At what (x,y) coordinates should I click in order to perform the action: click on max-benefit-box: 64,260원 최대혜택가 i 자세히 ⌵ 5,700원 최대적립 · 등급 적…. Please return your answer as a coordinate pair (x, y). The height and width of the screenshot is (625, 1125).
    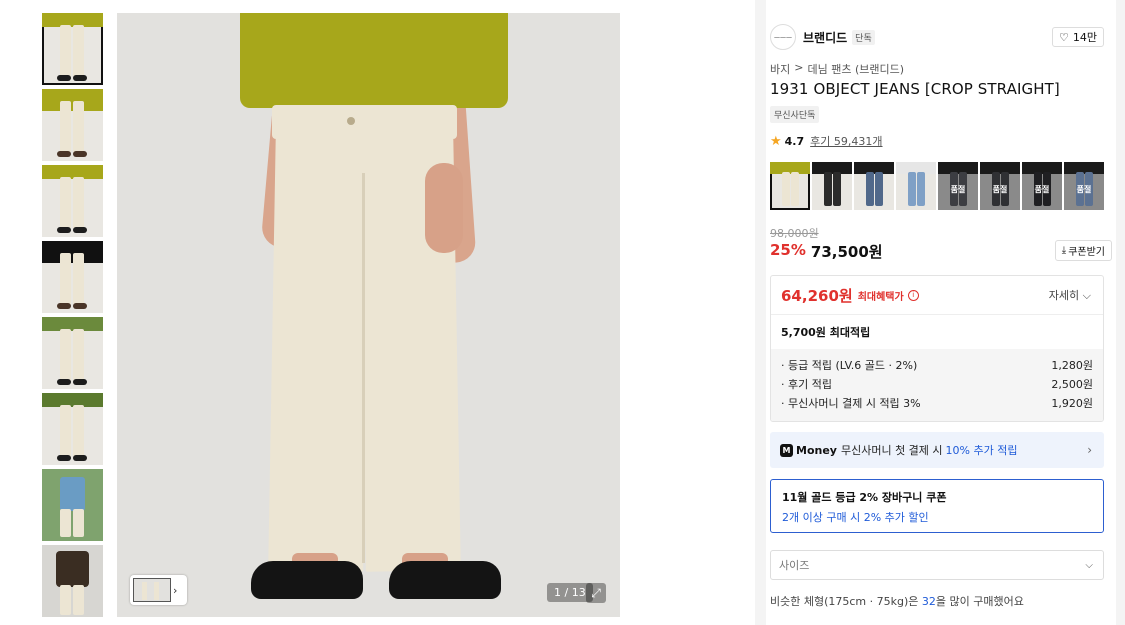
    Looking at the image, I should click on (937, 348).